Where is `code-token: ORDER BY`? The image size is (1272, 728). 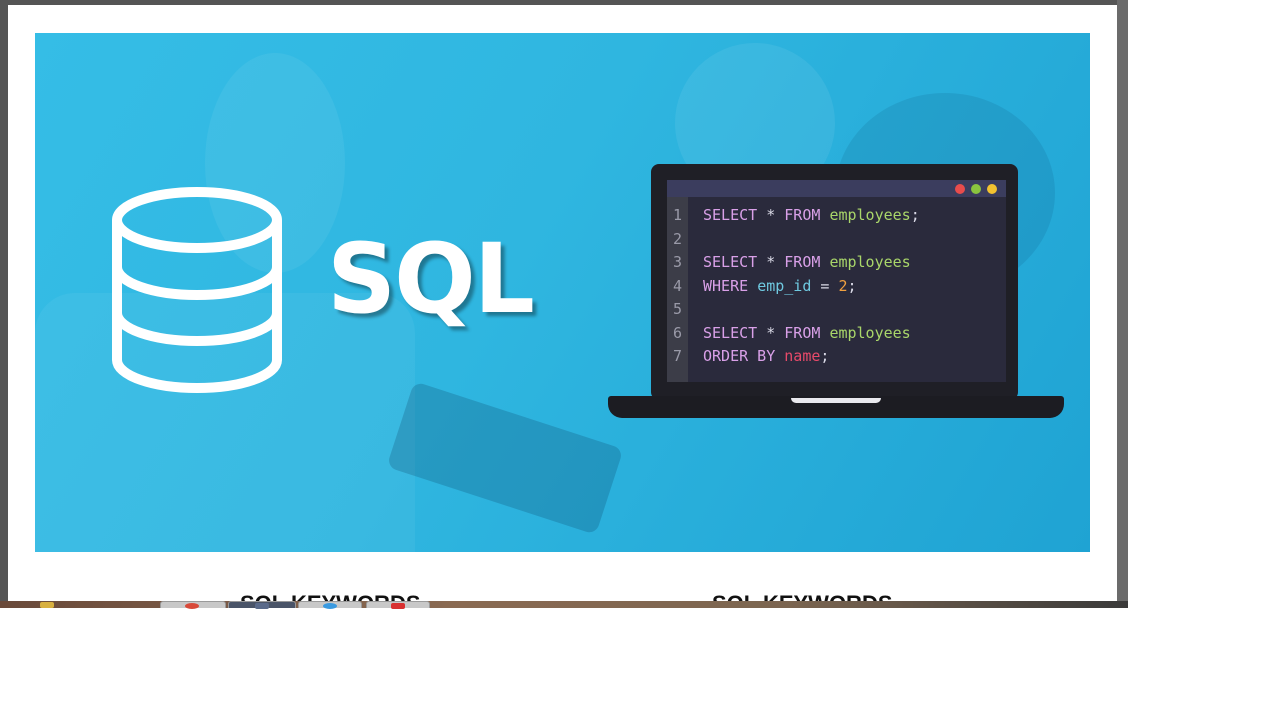 code-token: ORDER BY is located at coordinates (739, 356).